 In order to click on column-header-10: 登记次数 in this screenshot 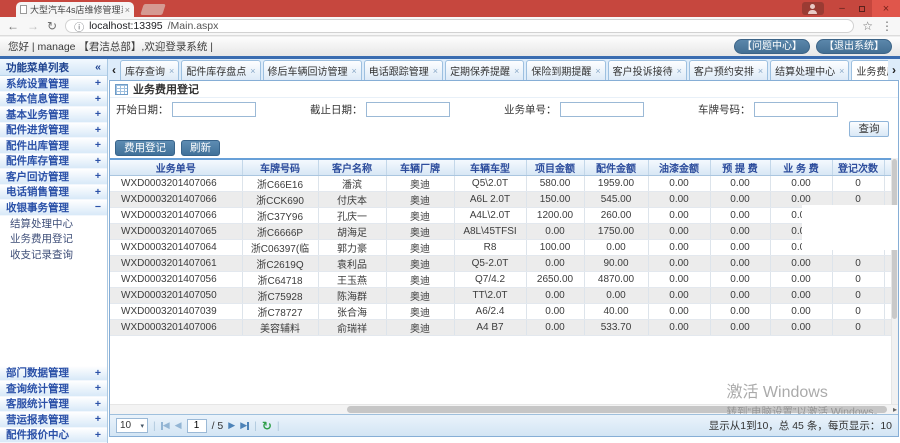, I will do `click(858, 167)`.